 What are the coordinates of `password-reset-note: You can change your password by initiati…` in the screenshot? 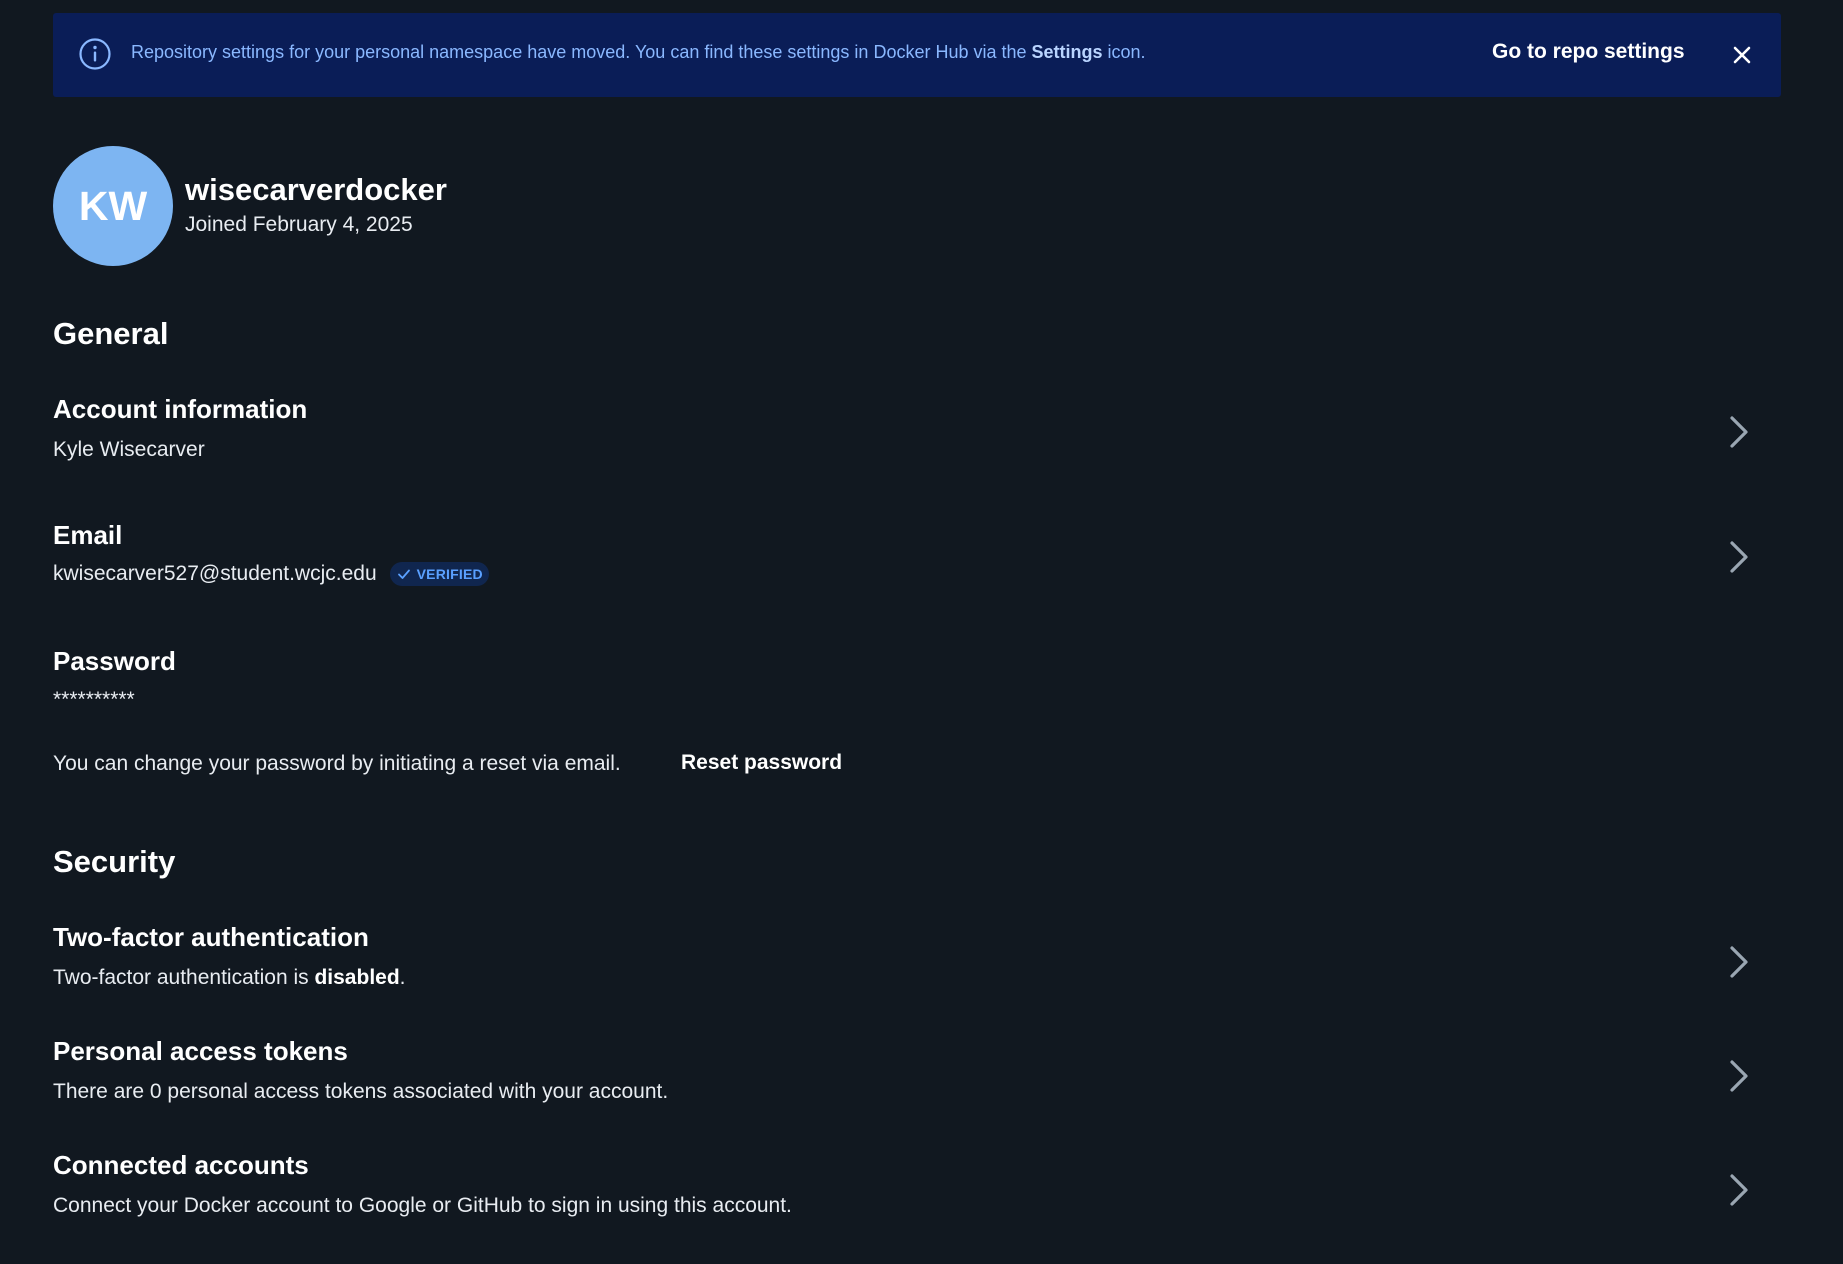 It's located at (337, 763).